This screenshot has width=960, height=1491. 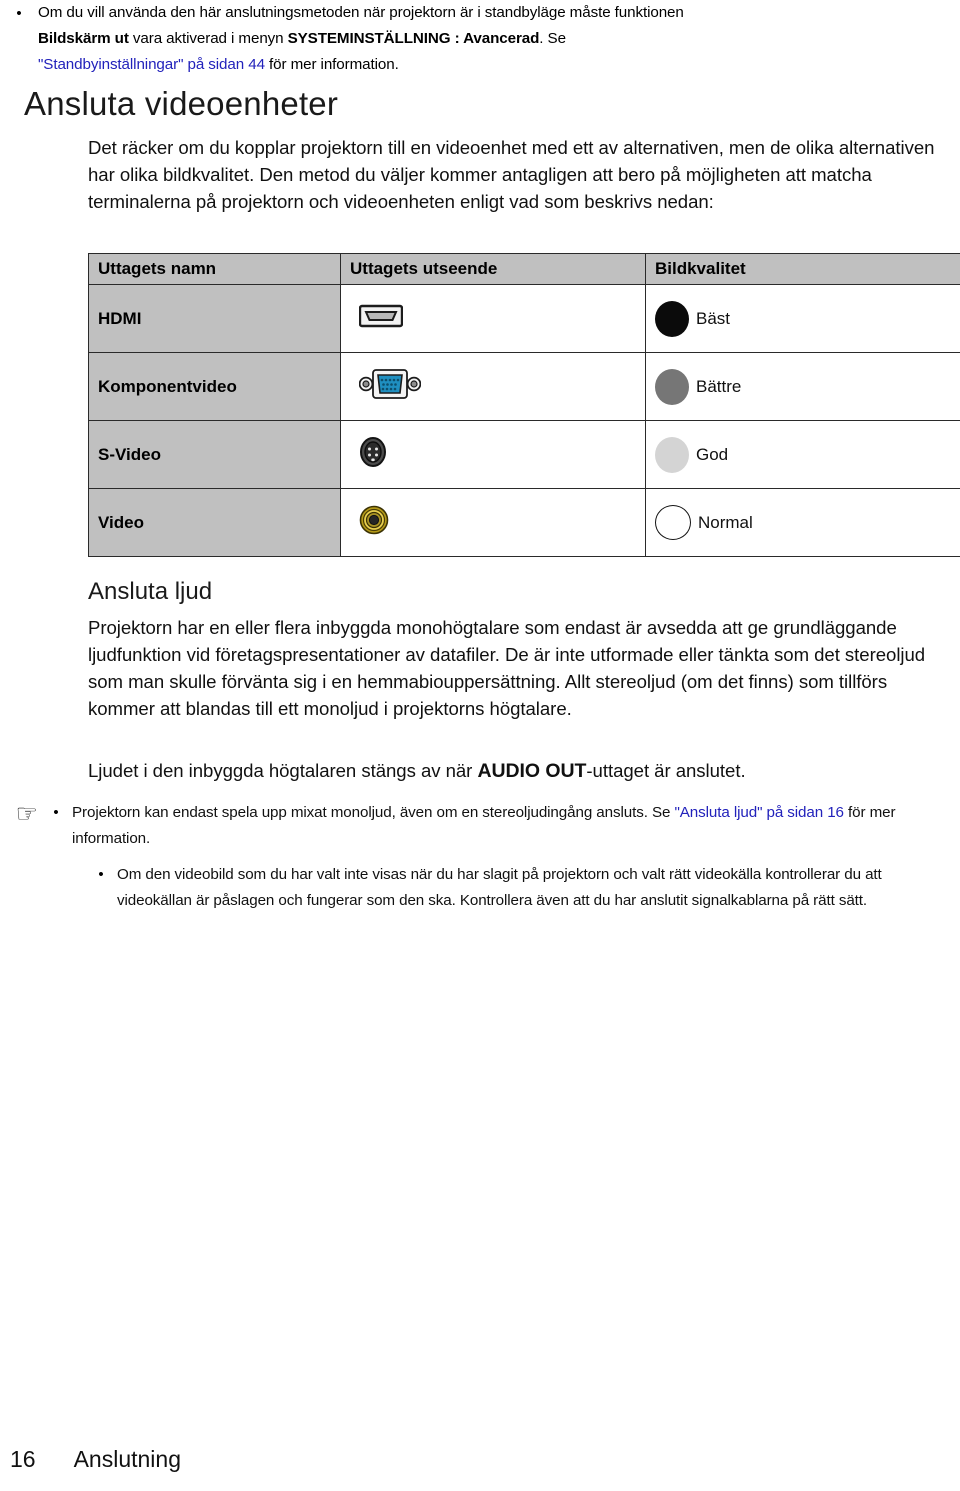 I want to click on page-footer: 16 Anslutning, so click(x=95, y=1459).